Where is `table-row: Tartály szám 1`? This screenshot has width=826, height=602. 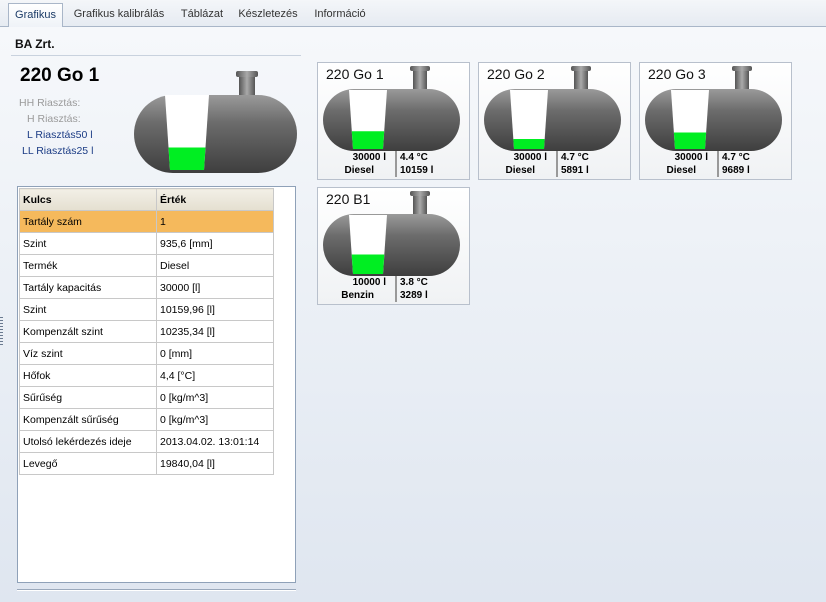
table-row: Tartály szám 1 is located at coordinates (146, 221).